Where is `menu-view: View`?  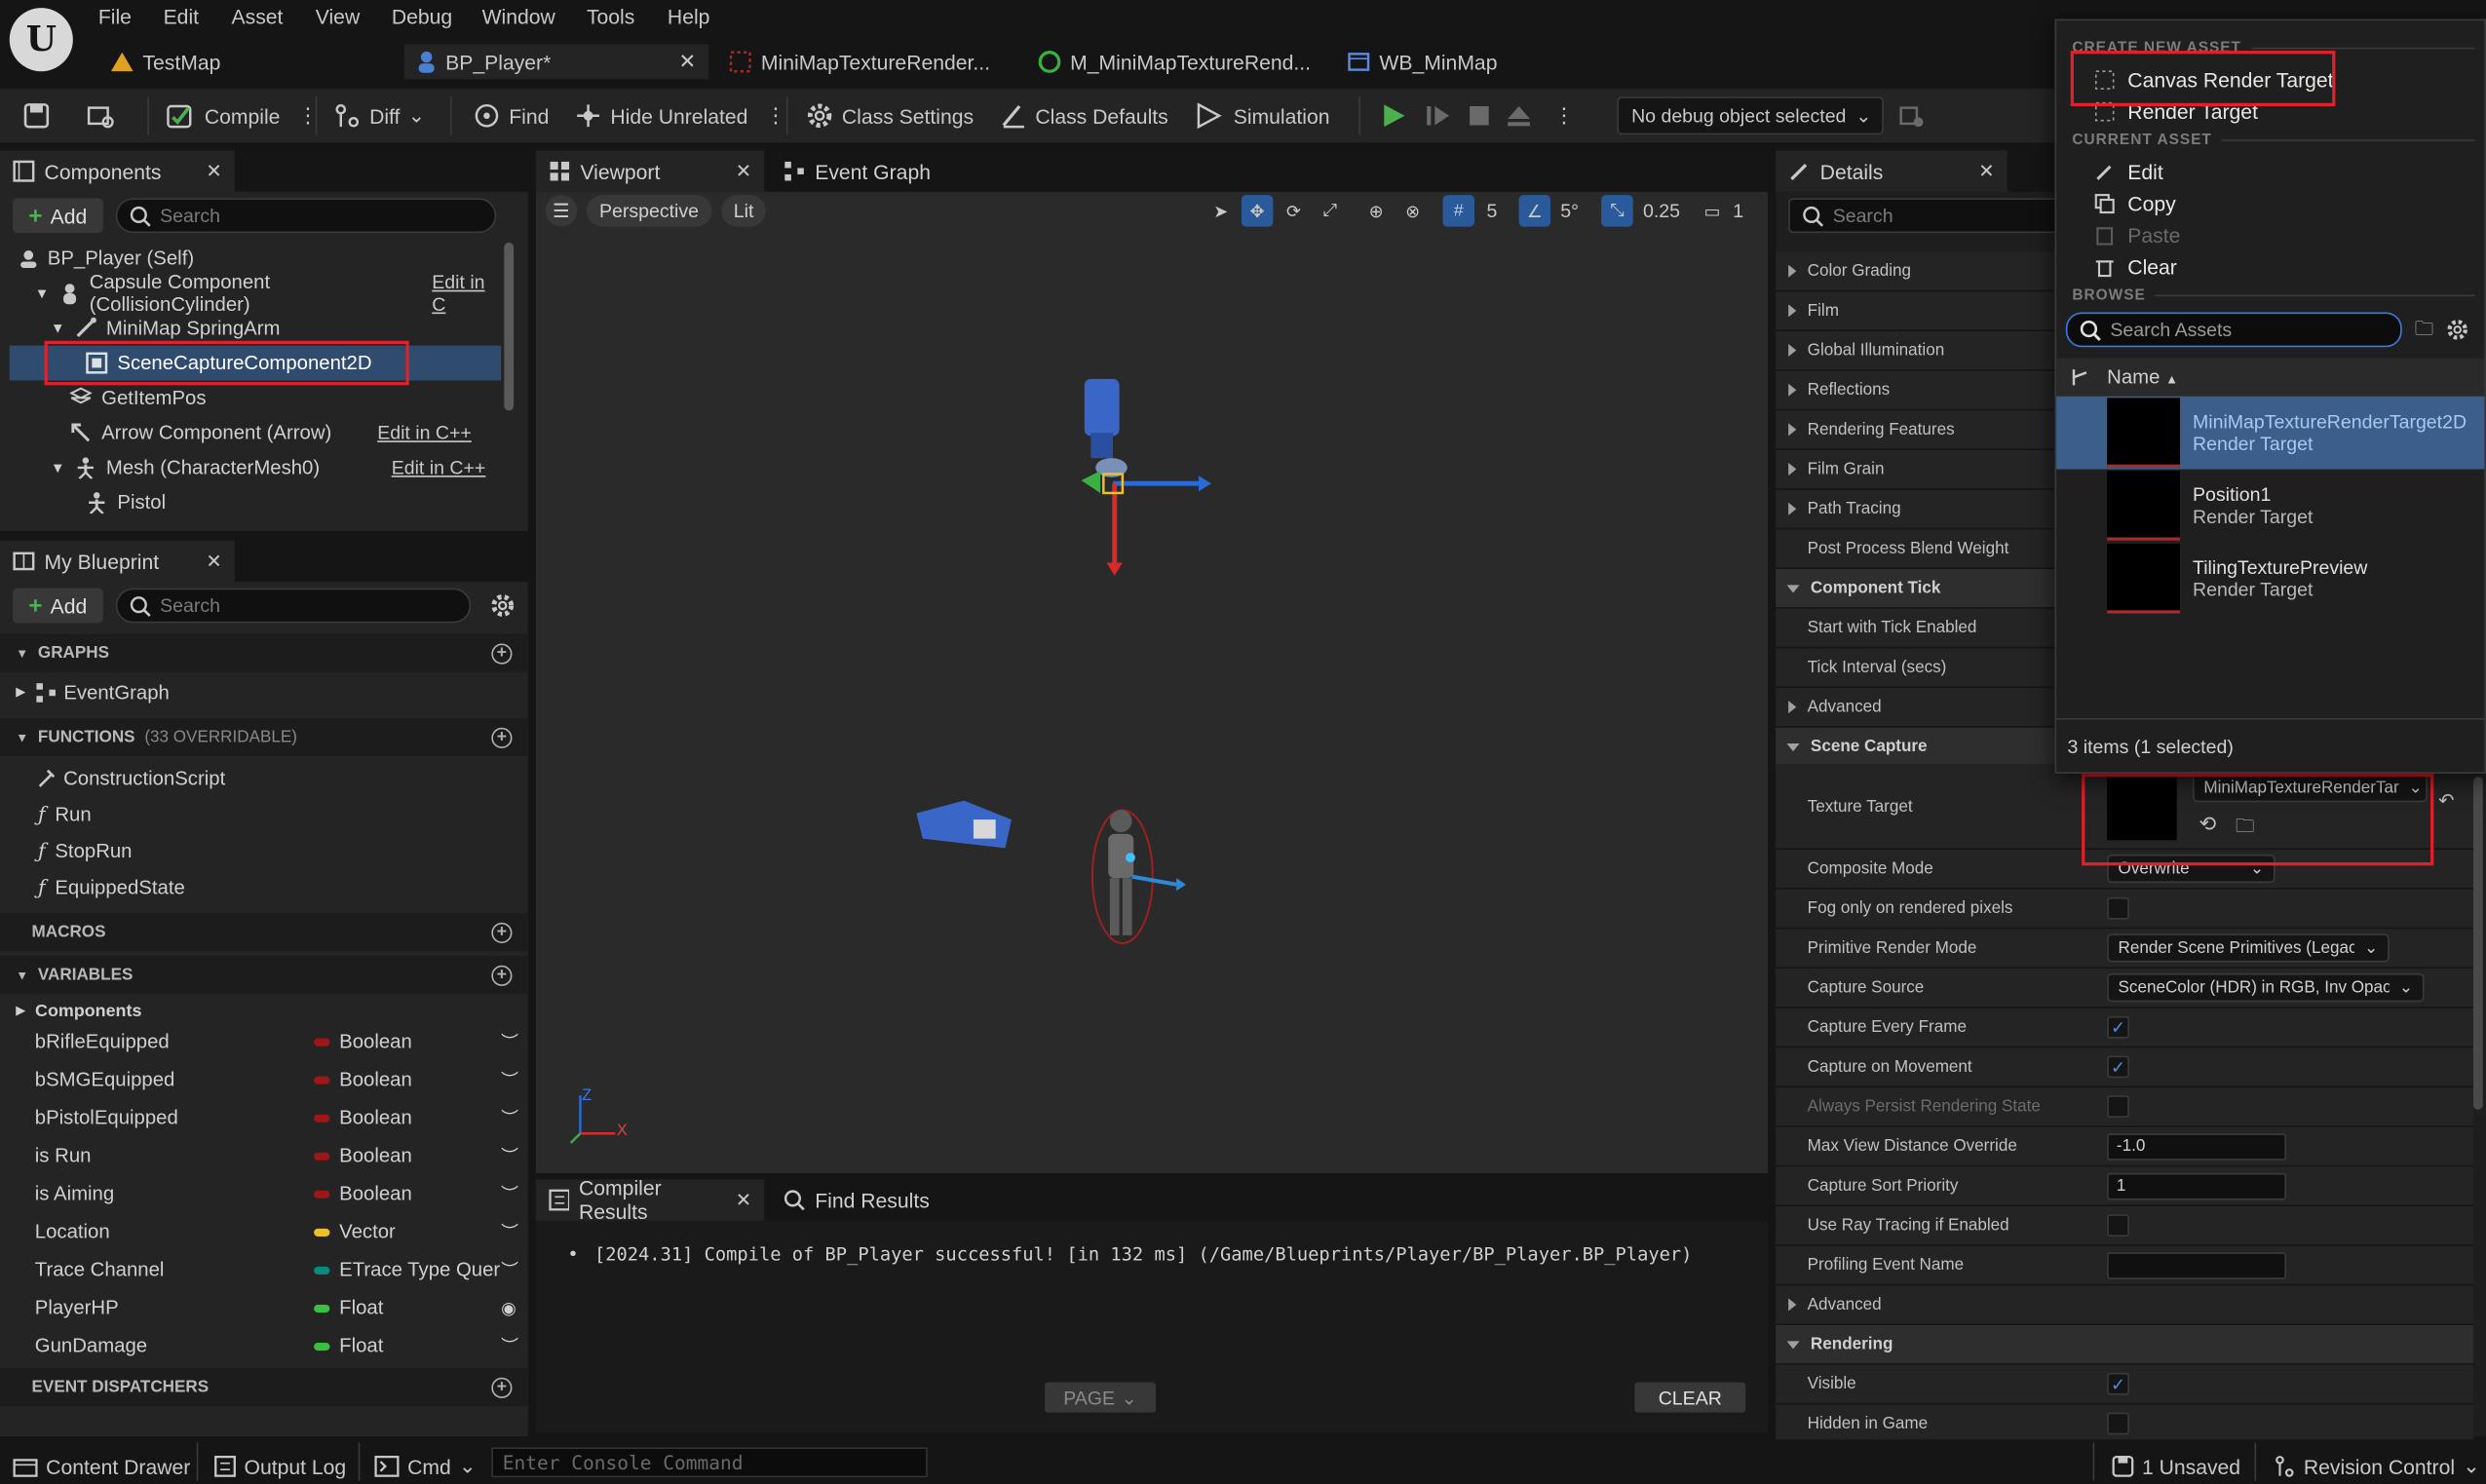
menu-view: View is located at coordinates (338, 16).